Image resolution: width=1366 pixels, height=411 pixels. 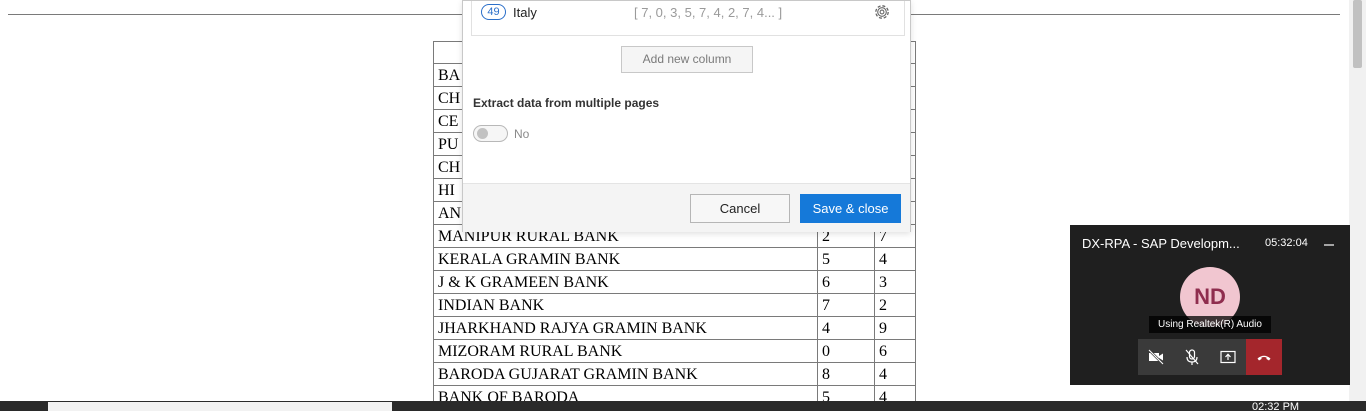 What do you see at coordinates (850, 208) in the screenshot?
I see `save-and-close-button: Save & close` at bounding box center [850, 208].